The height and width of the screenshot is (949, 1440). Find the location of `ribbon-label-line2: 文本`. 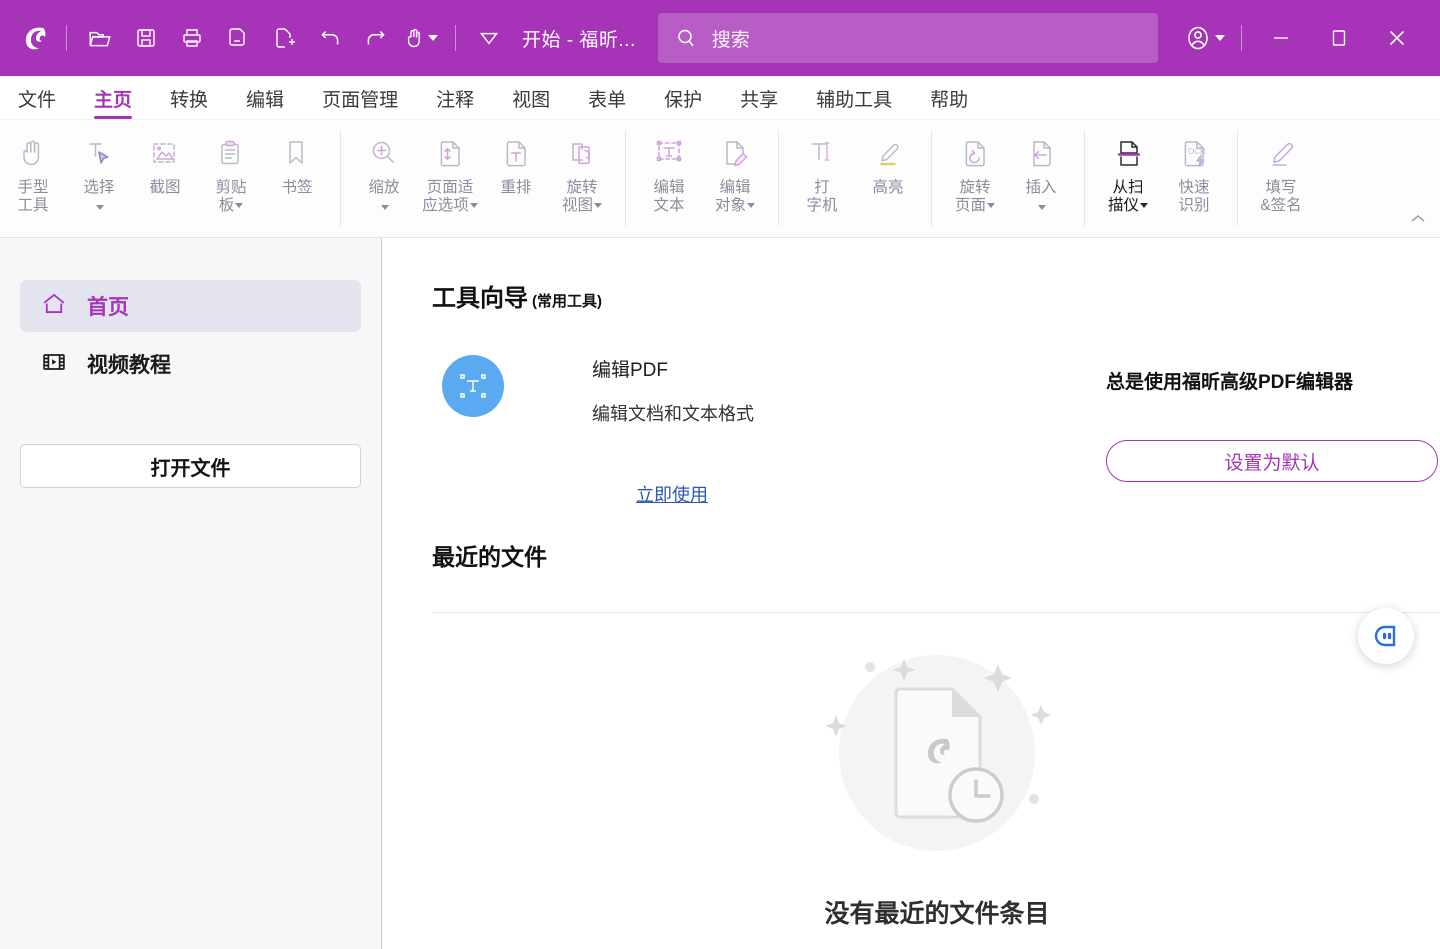

ribbon-label-line2: 文本 is located at coordinates (669, 205).